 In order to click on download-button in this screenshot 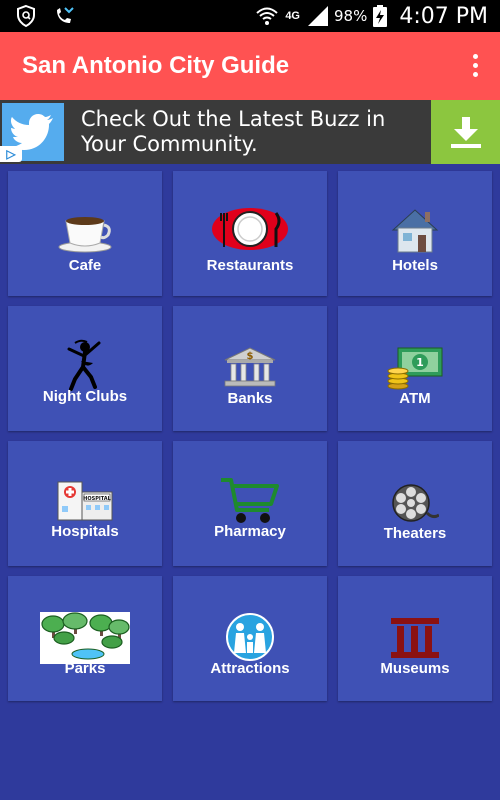, I will do `click(465, 132)`.